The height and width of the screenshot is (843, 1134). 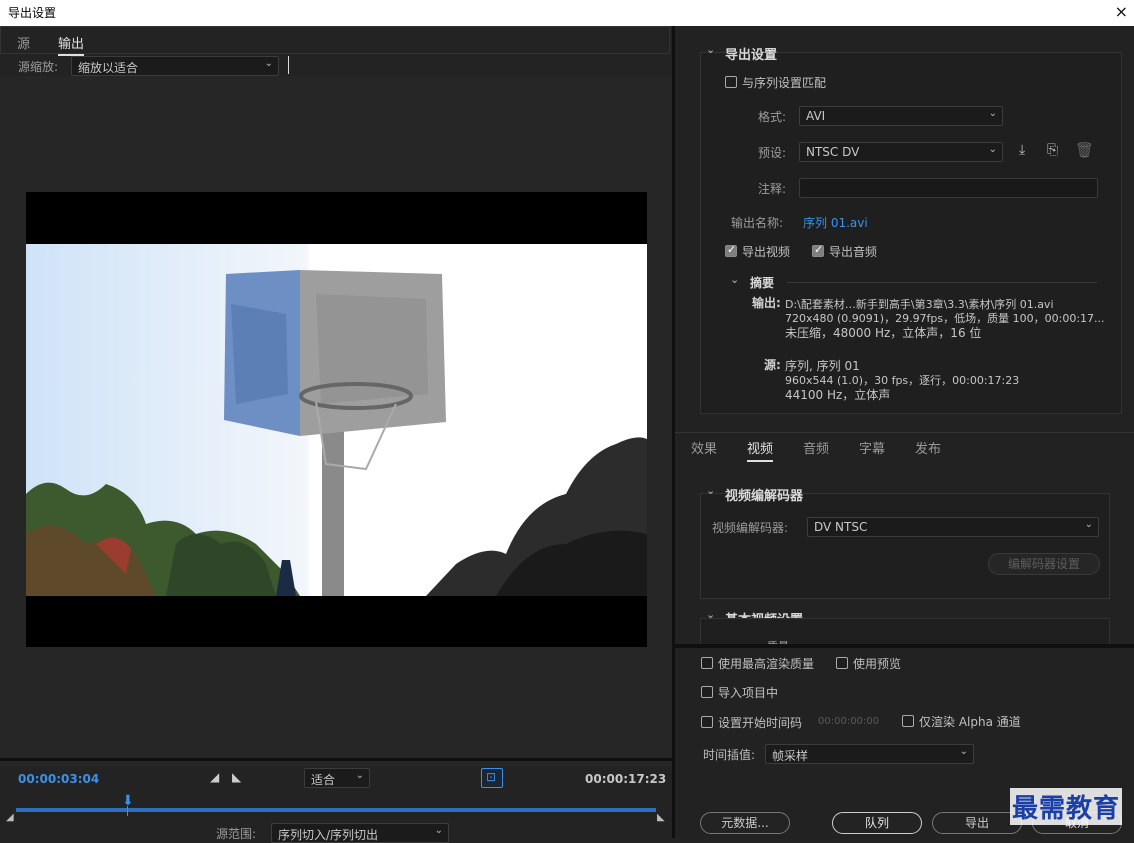 What do you see at coordinates (764, 496) in the screenshot?
I see `video-codec-header: 视频编解码器` at bounding box center [764, 496].